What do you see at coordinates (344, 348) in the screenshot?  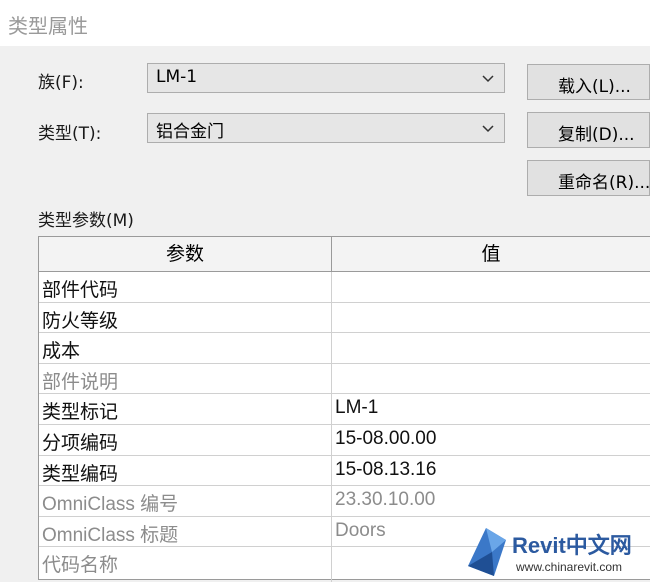 I see `table-row: 成本` at bounding box center [344, 348].